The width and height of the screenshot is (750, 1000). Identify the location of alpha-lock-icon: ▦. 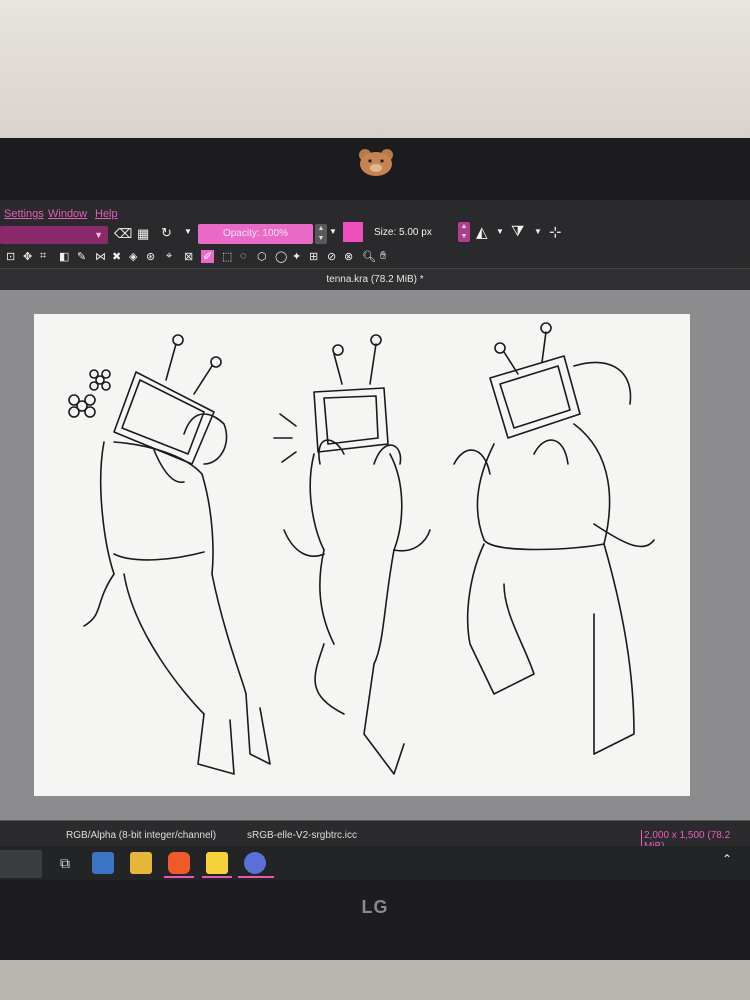
(143, 234).